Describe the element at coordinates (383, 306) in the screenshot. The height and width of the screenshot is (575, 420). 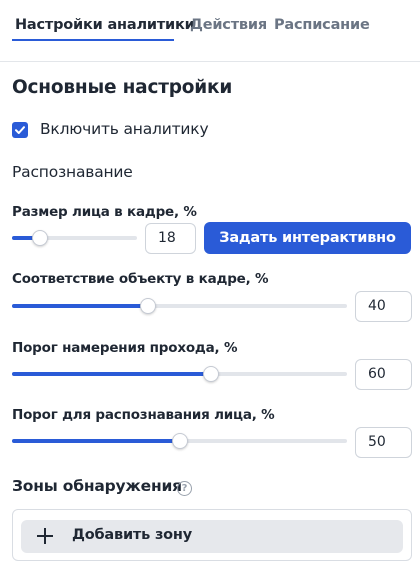
I see `object-match-input: 40` at that location.